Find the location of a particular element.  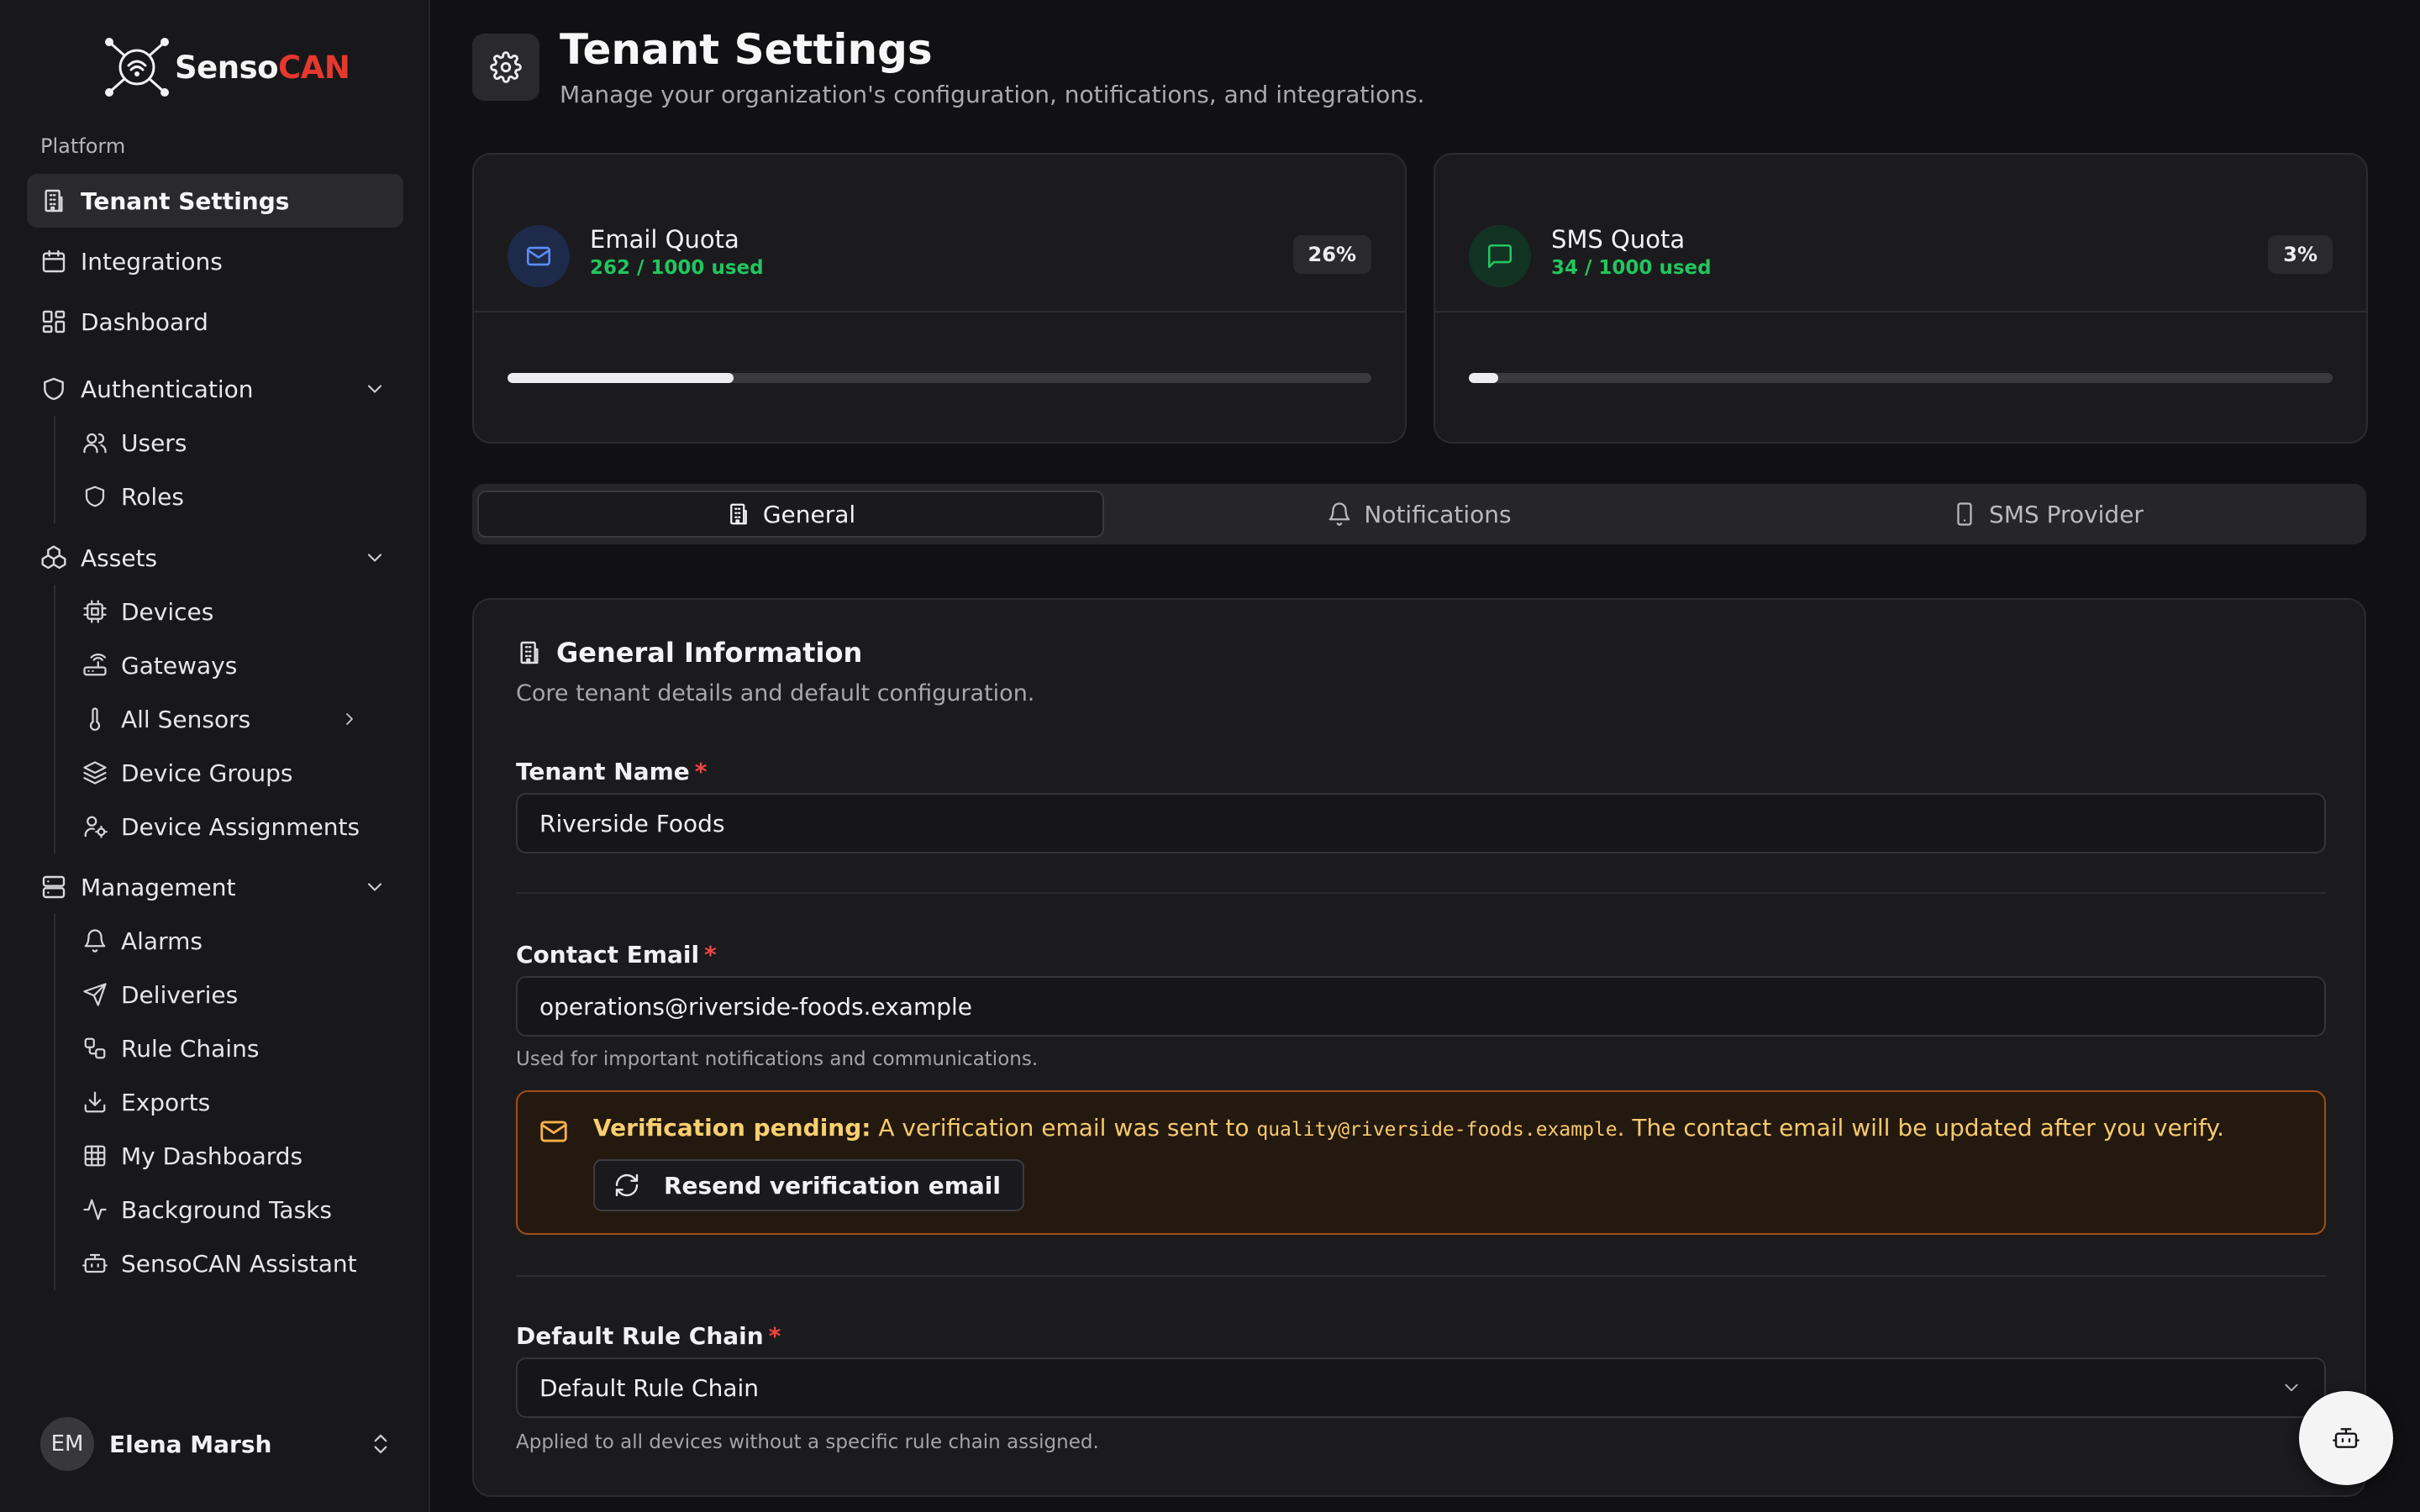

shield-icon is located at coordinates (54, 389).